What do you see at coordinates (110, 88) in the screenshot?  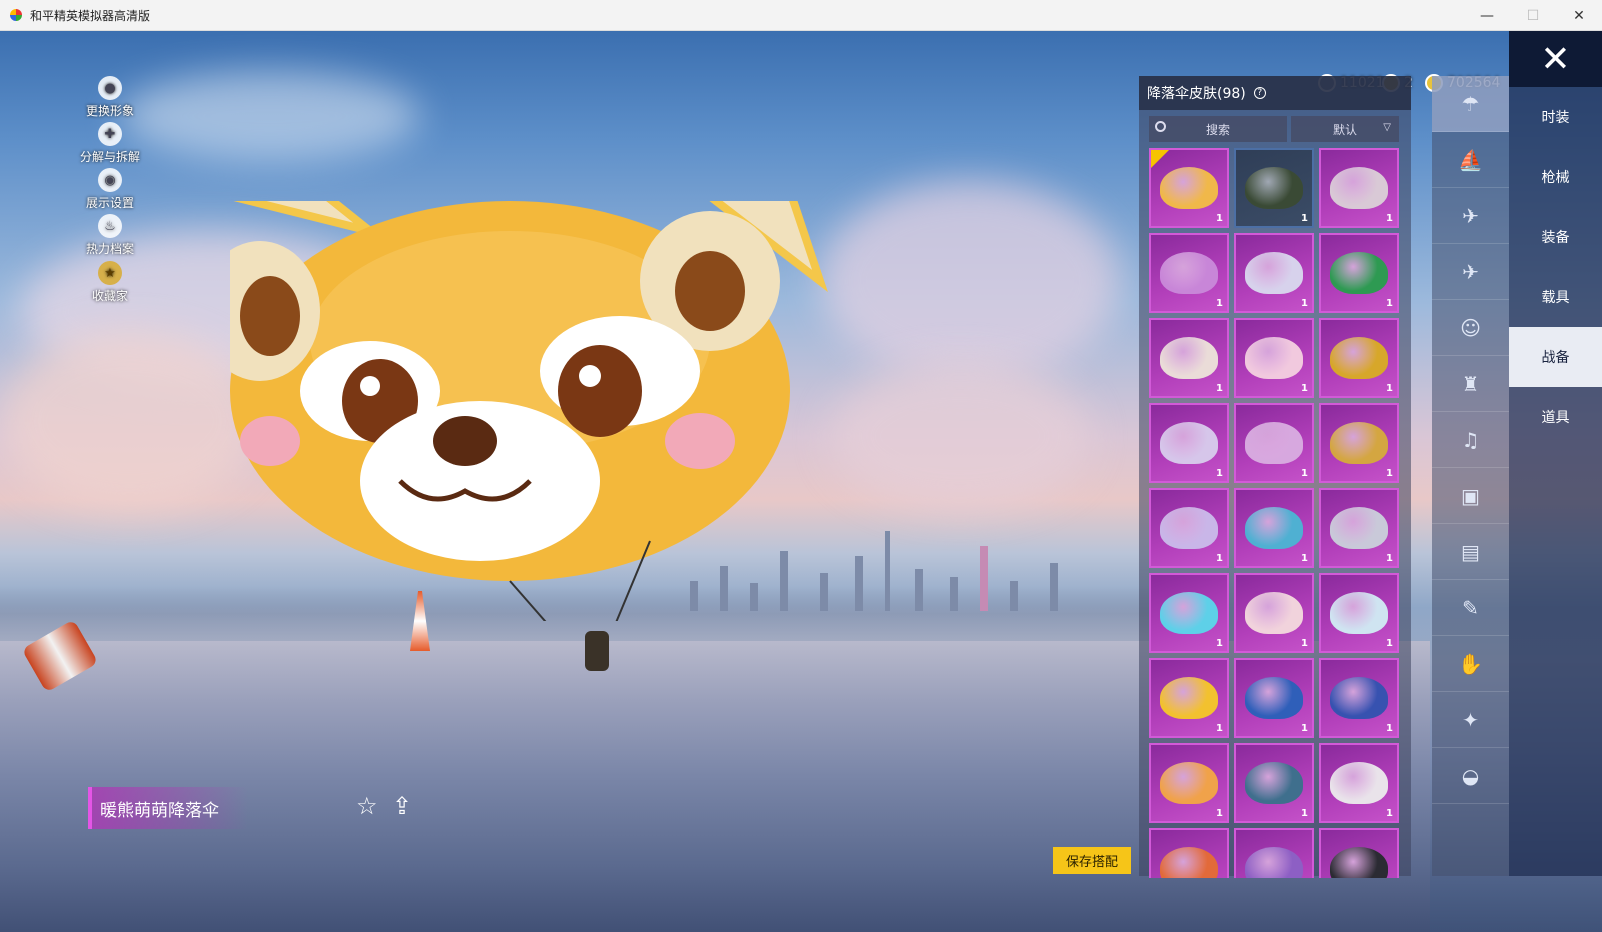 I see `person-icon: ●` at bounding box center [110, 88].